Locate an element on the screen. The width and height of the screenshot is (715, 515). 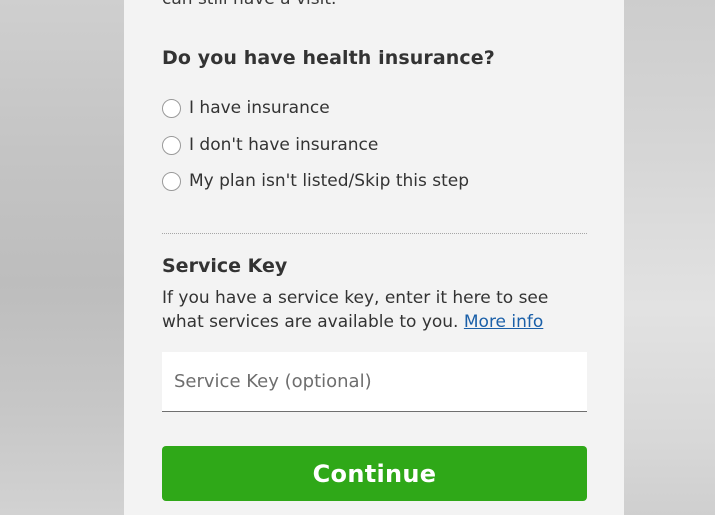
radio-option-have-insurance: I have insurance is located at coordinates (246, 108).